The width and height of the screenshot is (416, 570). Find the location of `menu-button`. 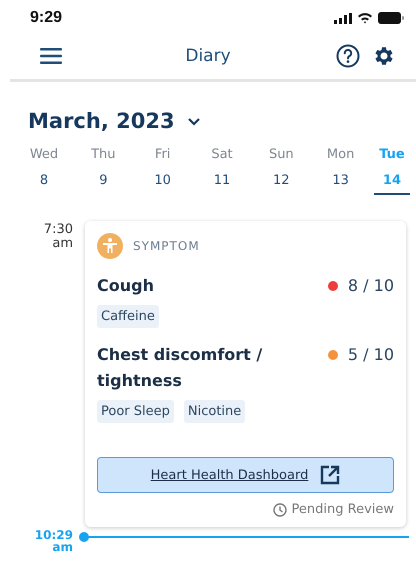

menu-button is located at coordinates (51, 56).